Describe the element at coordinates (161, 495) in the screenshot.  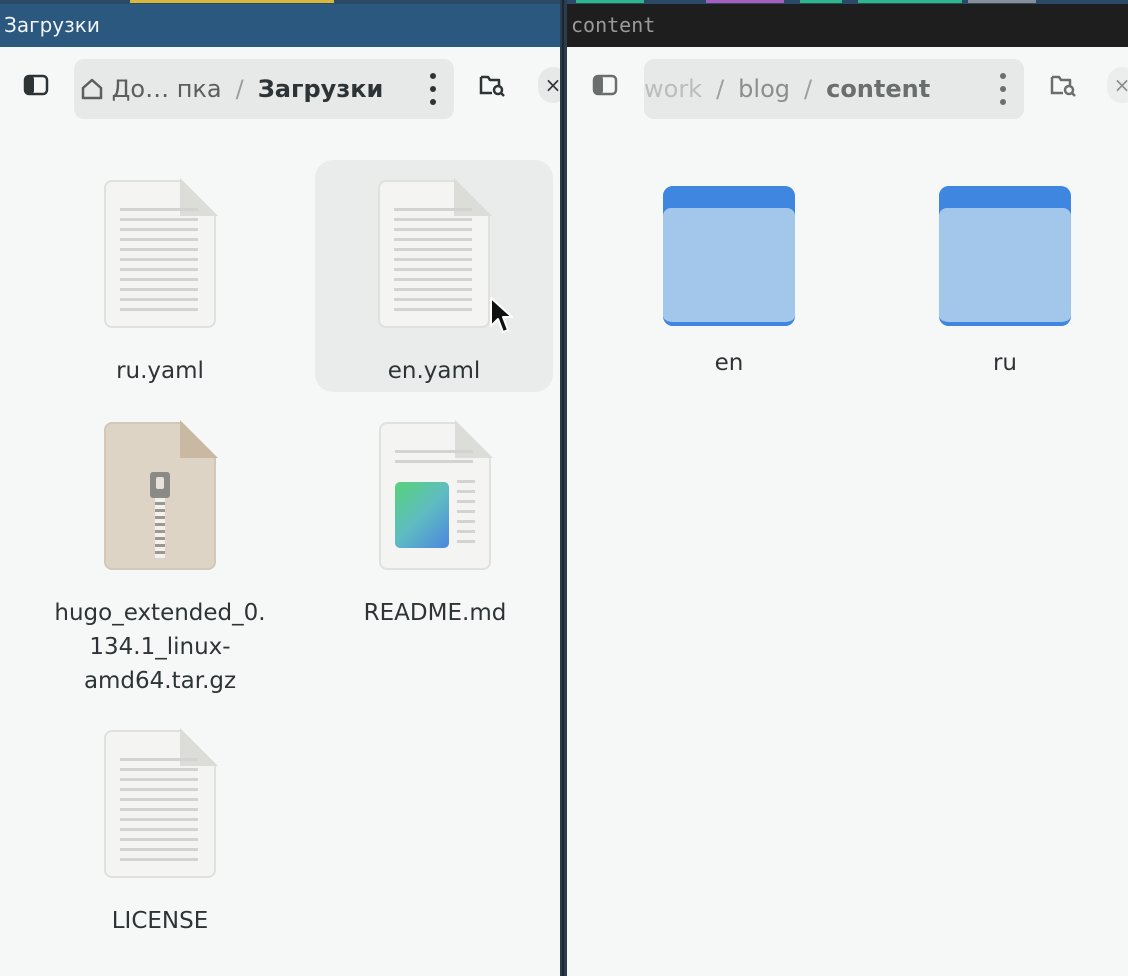
I see `archive-file-icon` at that location.